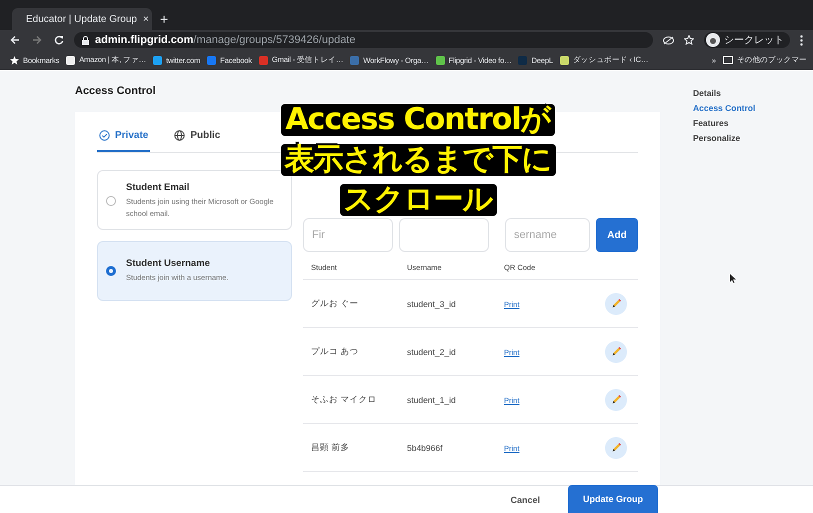 This screenshot has width=813, height=513. Describe the element at coordinates (724, 123) in the screenshot. I see `sidebar-link: Features` at that location.